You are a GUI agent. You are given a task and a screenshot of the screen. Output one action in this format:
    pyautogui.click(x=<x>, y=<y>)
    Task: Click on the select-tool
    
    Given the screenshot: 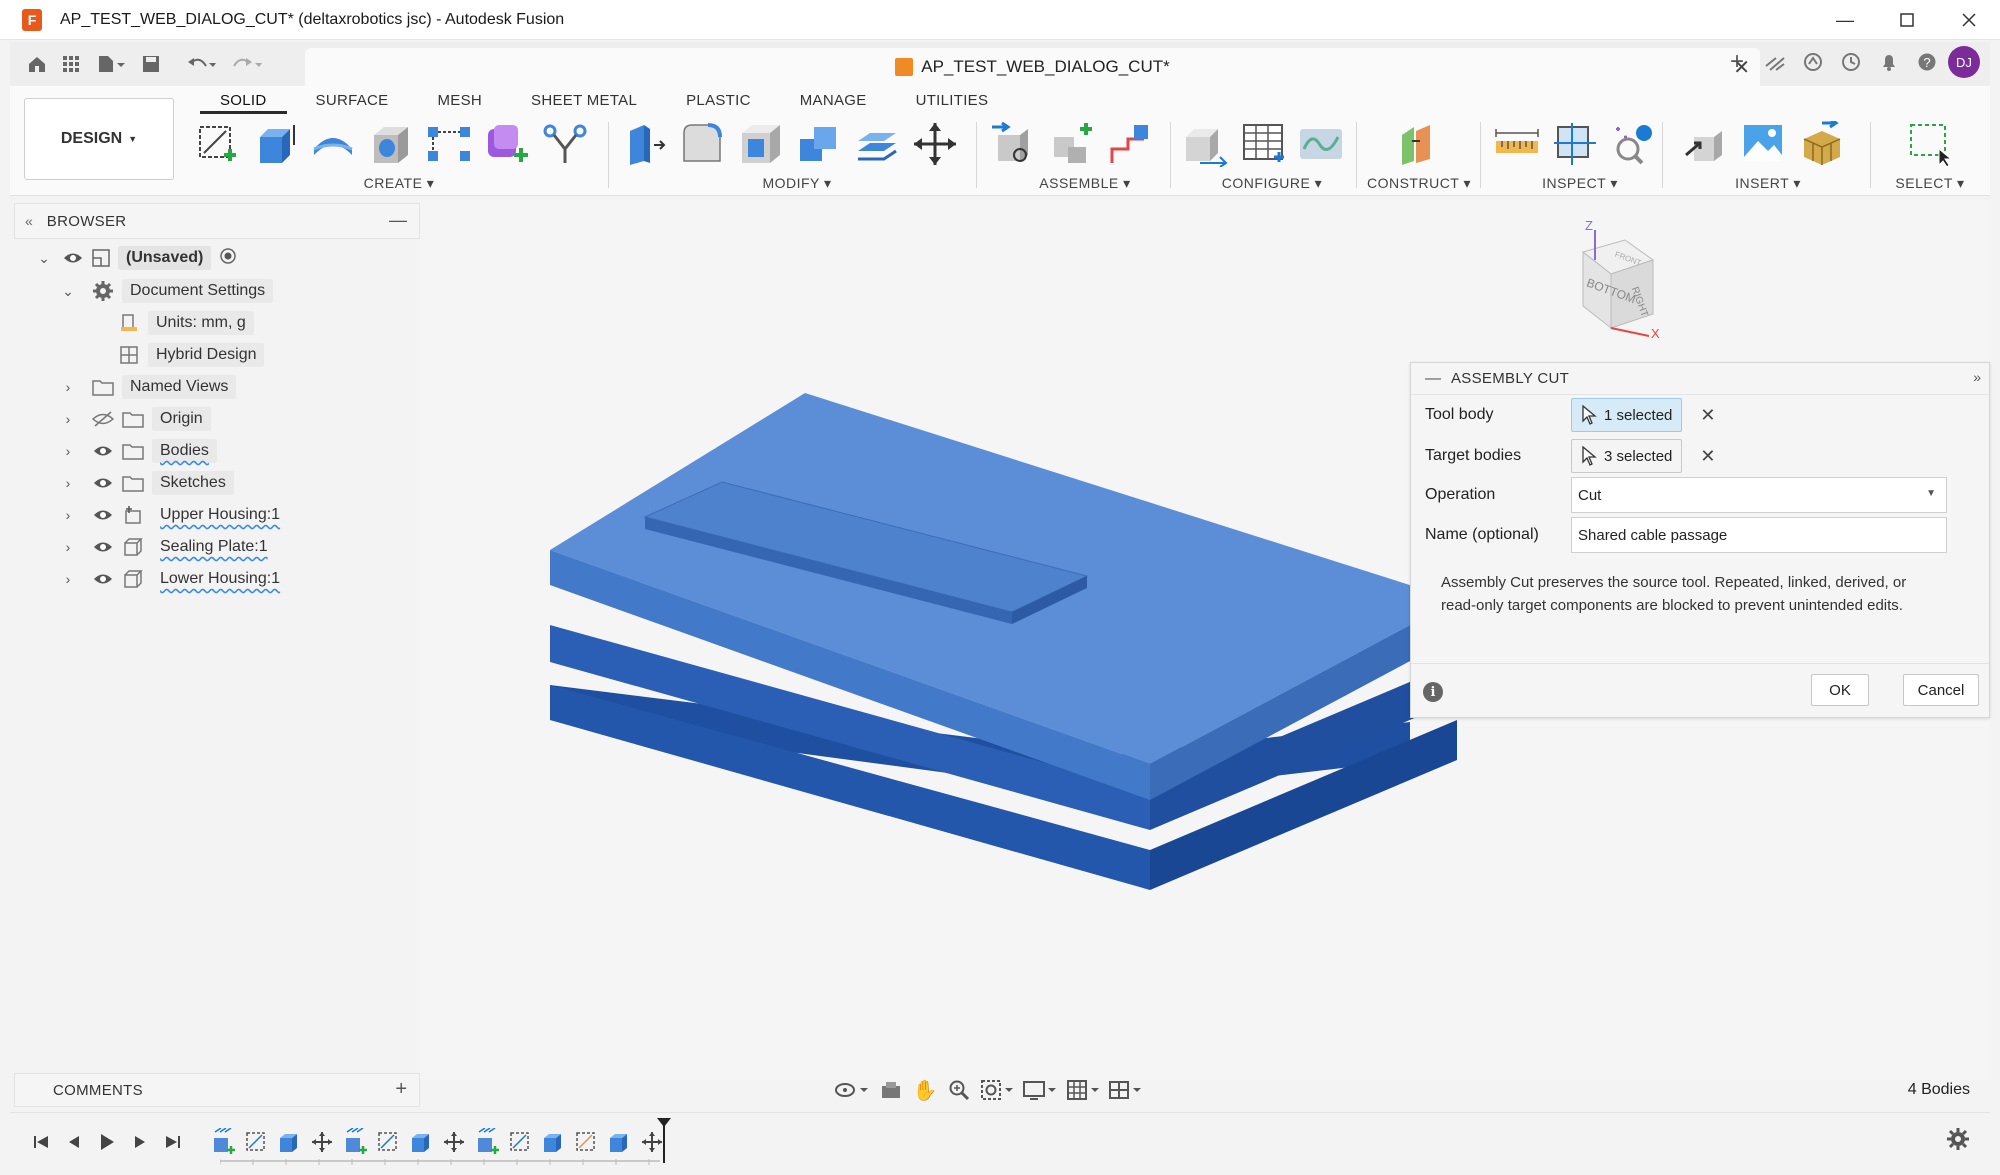 What is the action you would take?
    pyautogui.click(x=1930, y=144)
    